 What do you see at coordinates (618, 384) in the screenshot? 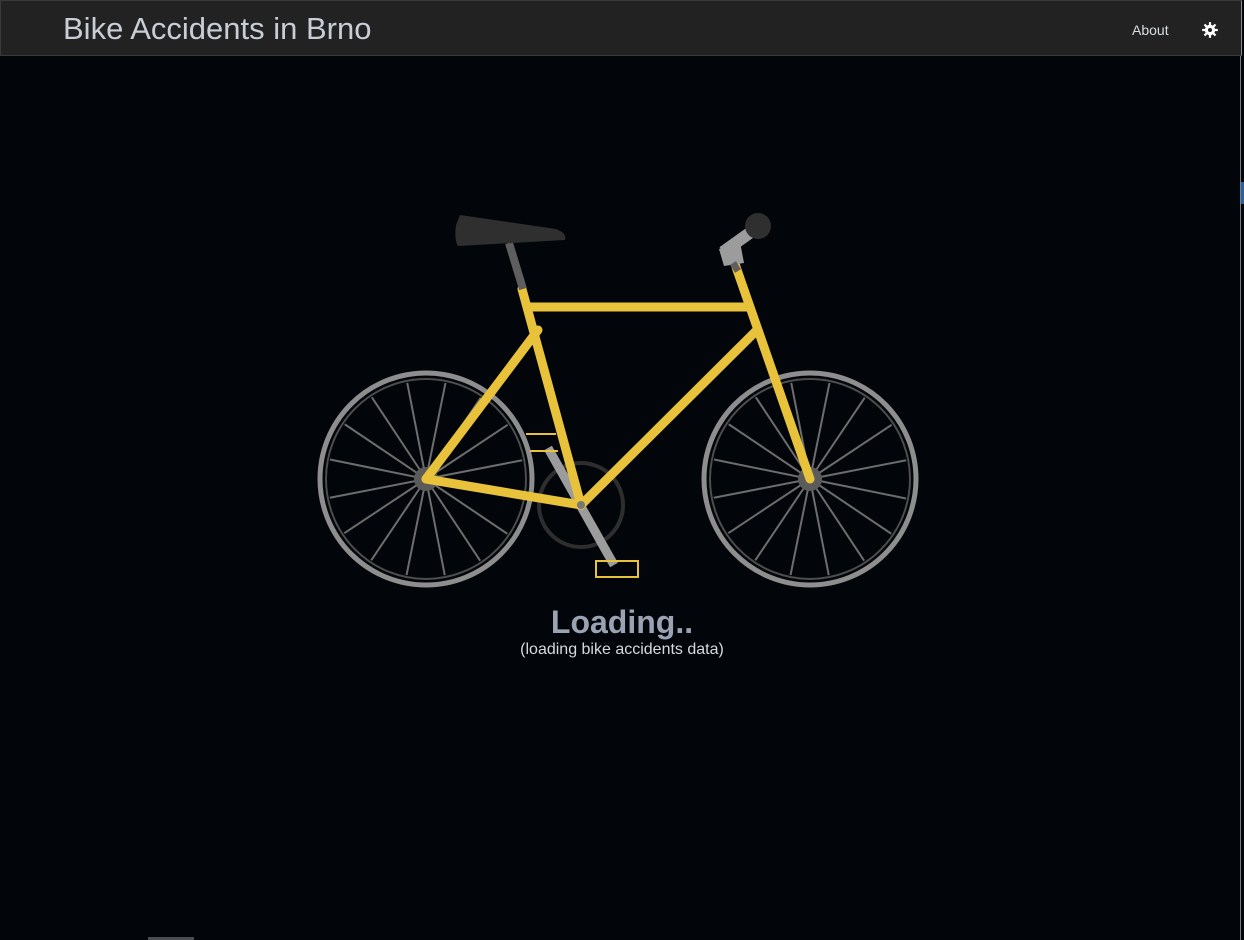
I see `bike-frame` at bounding box center [618, 384].